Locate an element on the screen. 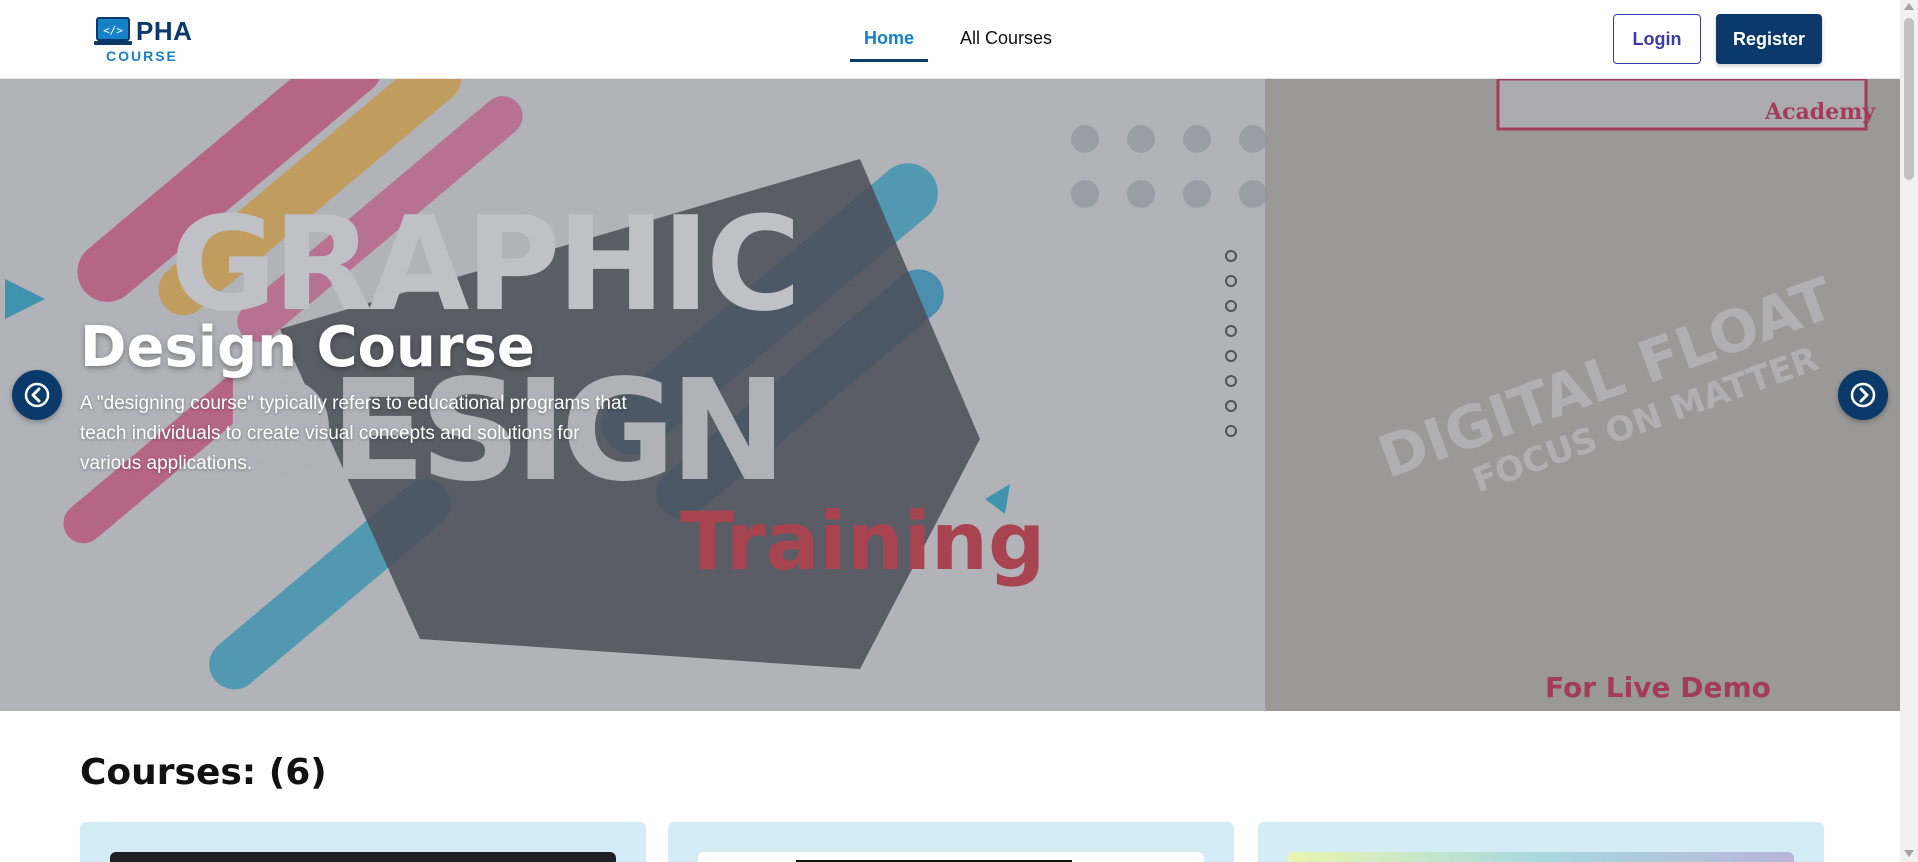  scroll-thumb is located at coordinates (1909, 99).